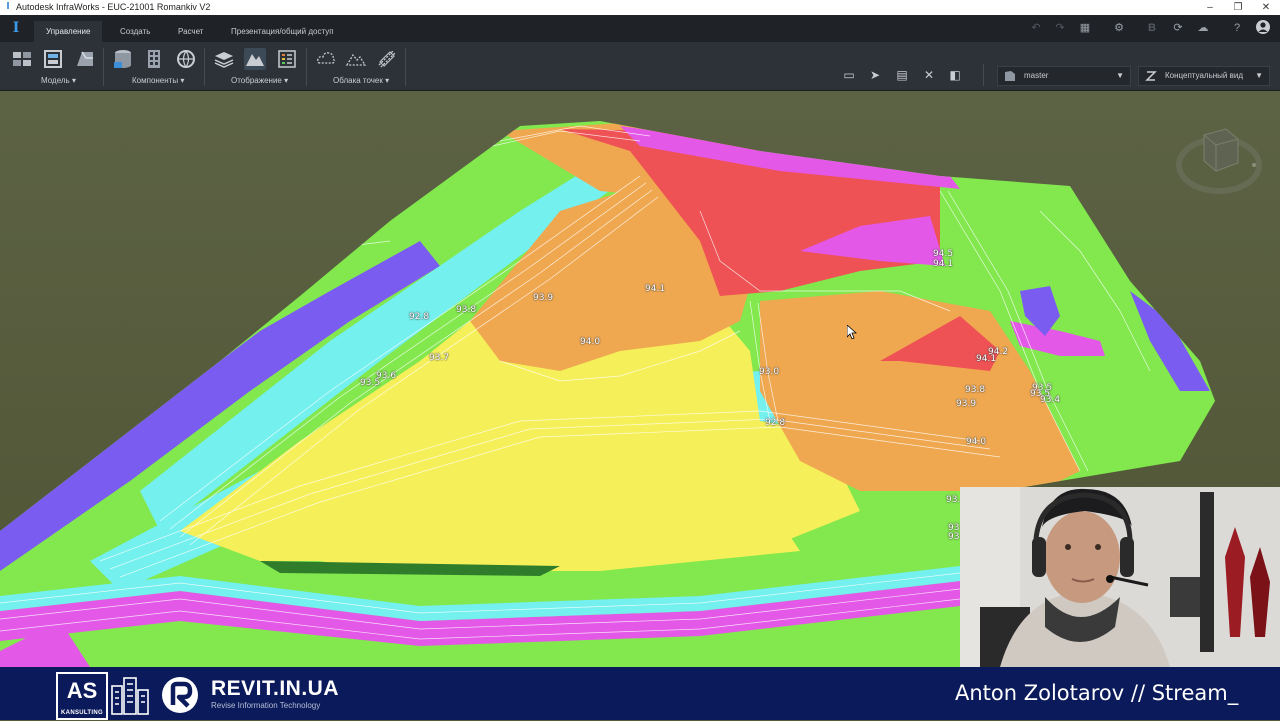 The width and height of the screenshot is (1280, 721). What do you see at coordinates (224, 59) in the screenshot?
I see `layers-icon` at bounding box center [224, 59].